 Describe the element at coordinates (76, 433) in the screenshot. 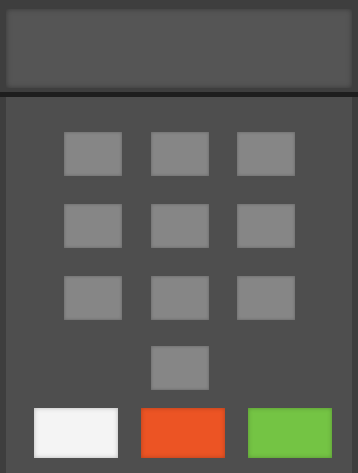

I see `clear-button` at that location.